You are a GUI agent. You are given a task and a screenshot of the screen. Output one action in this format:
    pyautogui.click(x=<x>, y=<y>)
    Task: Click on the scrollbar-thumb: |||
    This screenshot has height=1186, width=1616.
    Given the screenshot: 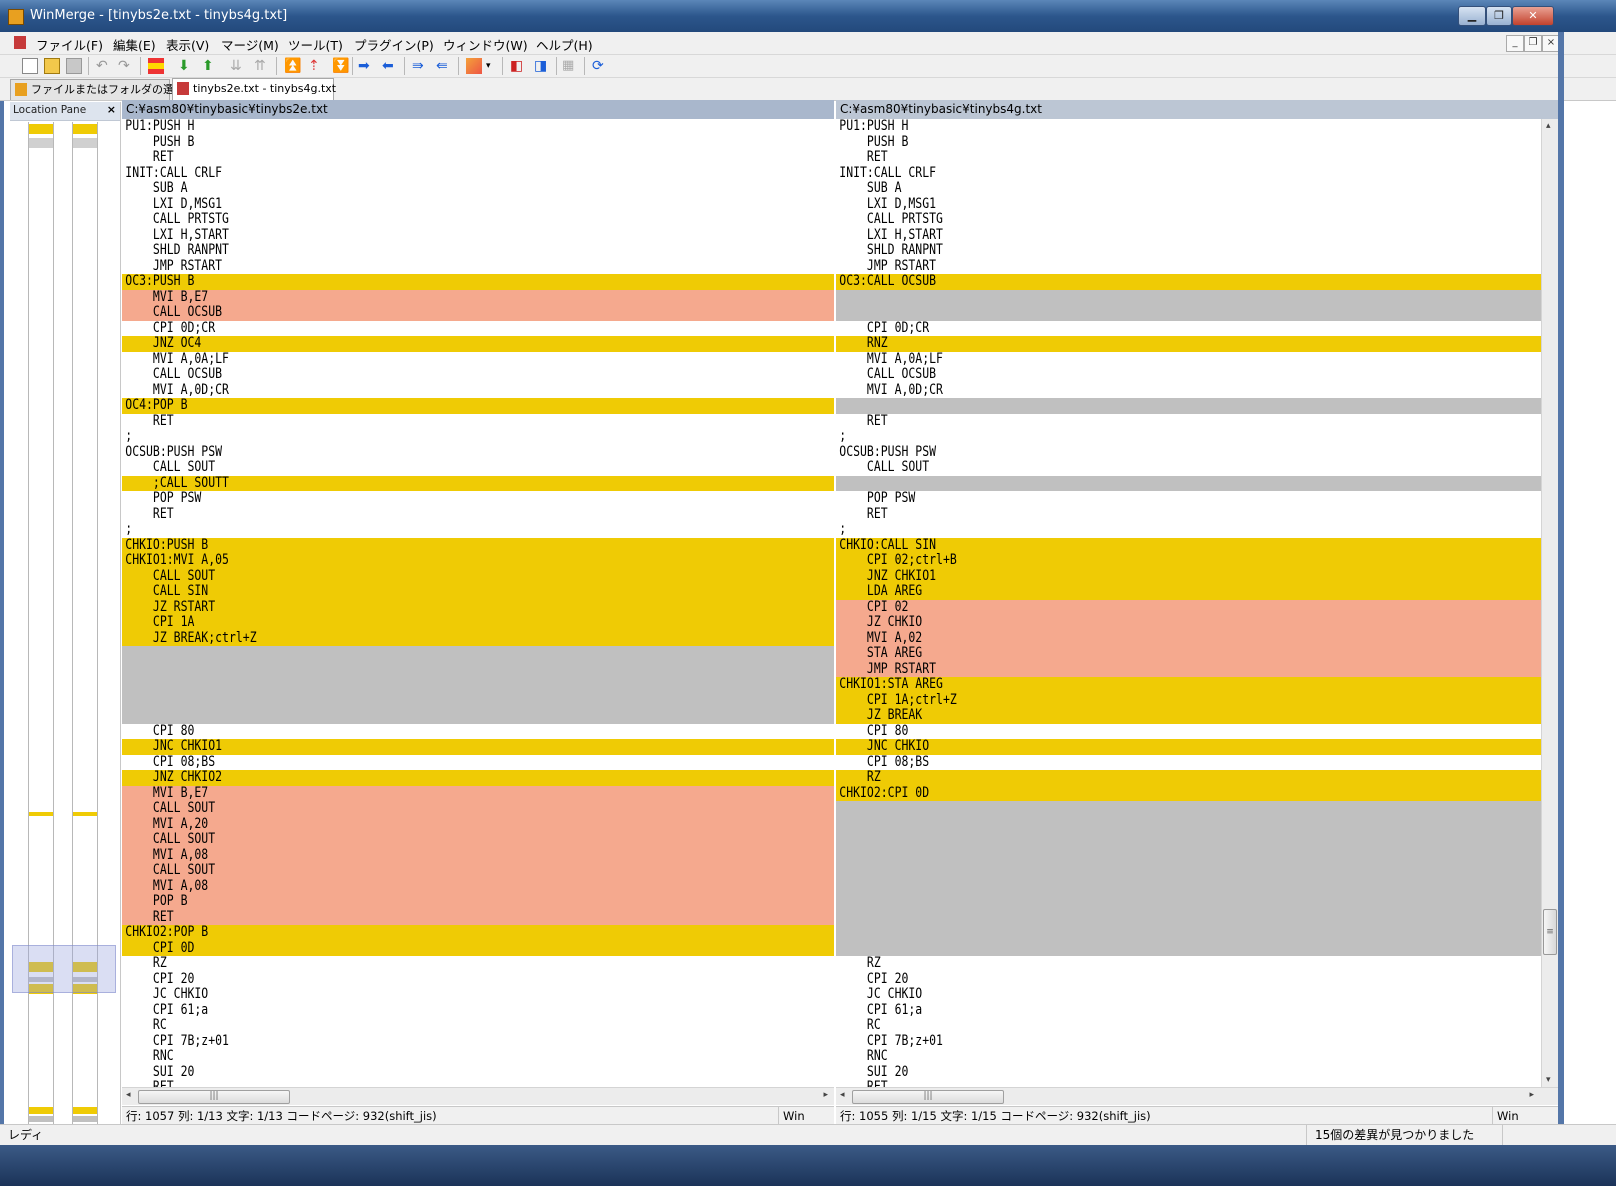 What is the action you would take?
    pyautogui.click(x=928, y=1097)
    